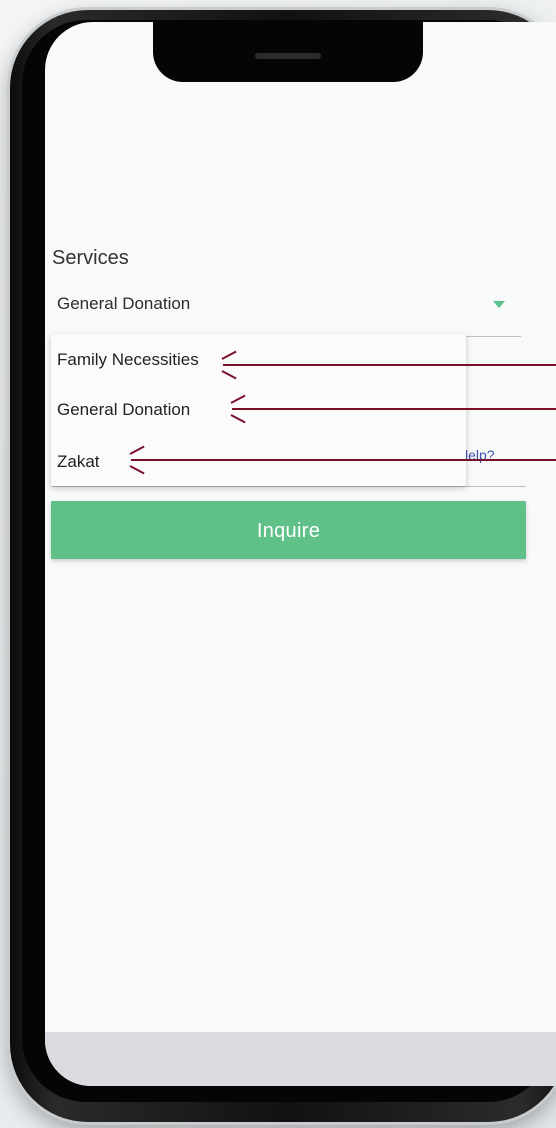 This screenshot has height=1128, width=556. I want to click on chevron-down-icon, so click(499, 304).